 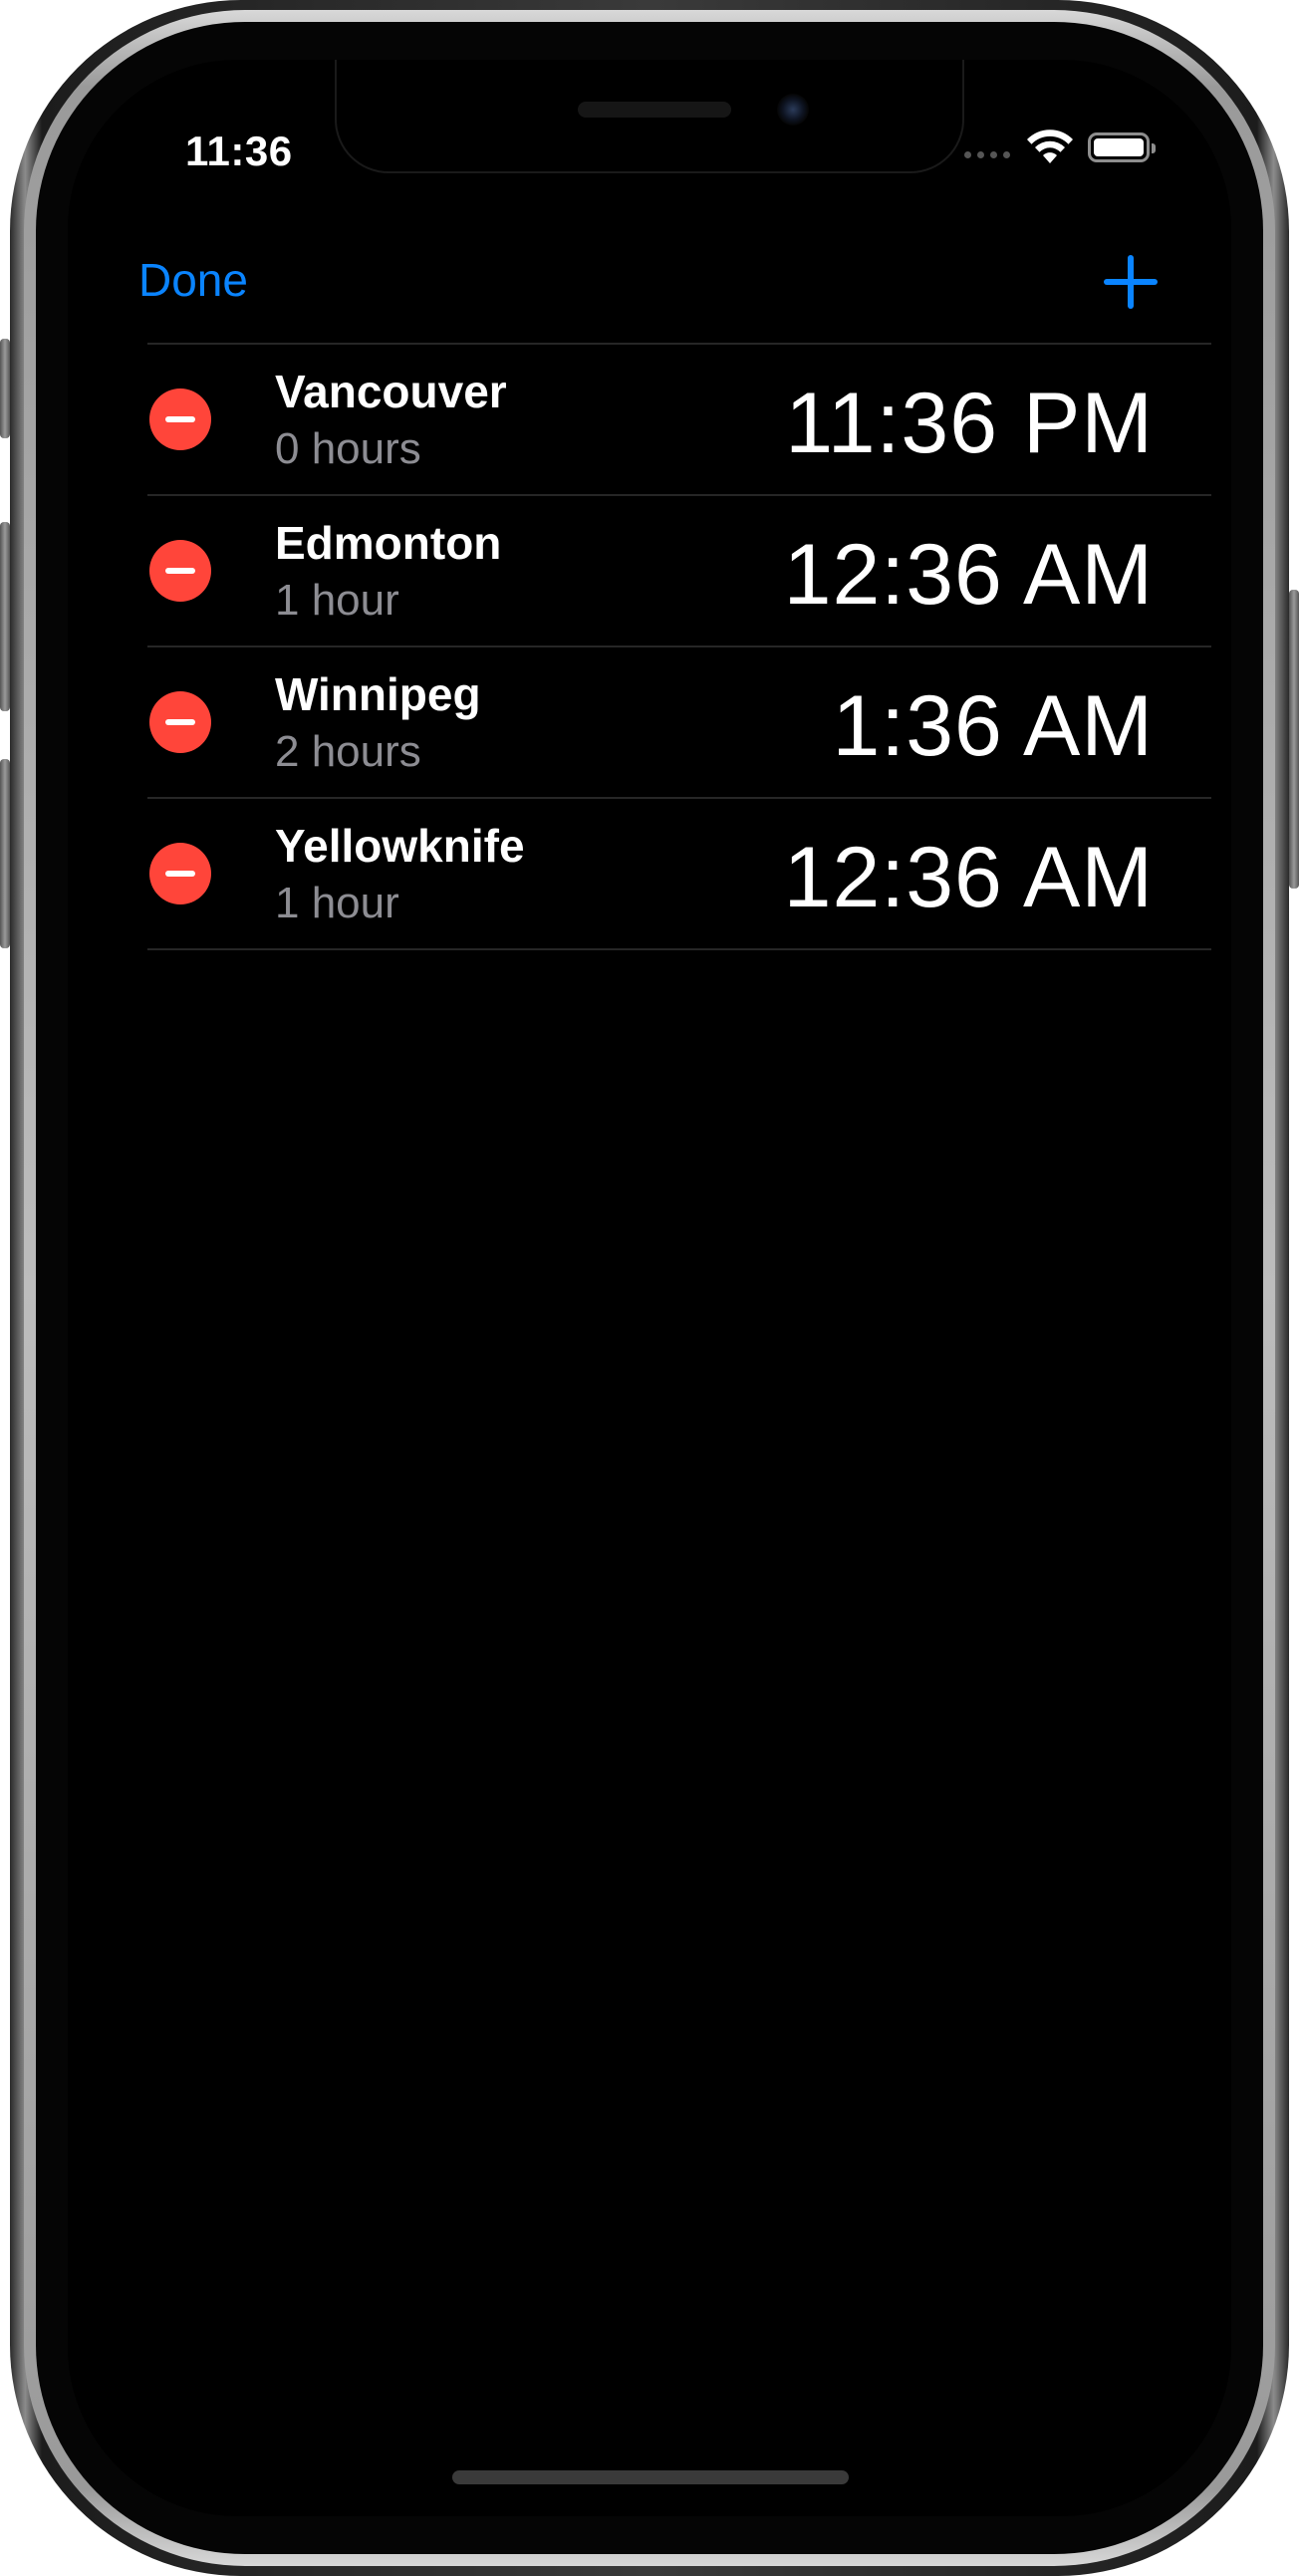 What do you see at coordinates (654, 110) in the screenshot?
I see `speaker-grille` at bounding box center [654, 110].